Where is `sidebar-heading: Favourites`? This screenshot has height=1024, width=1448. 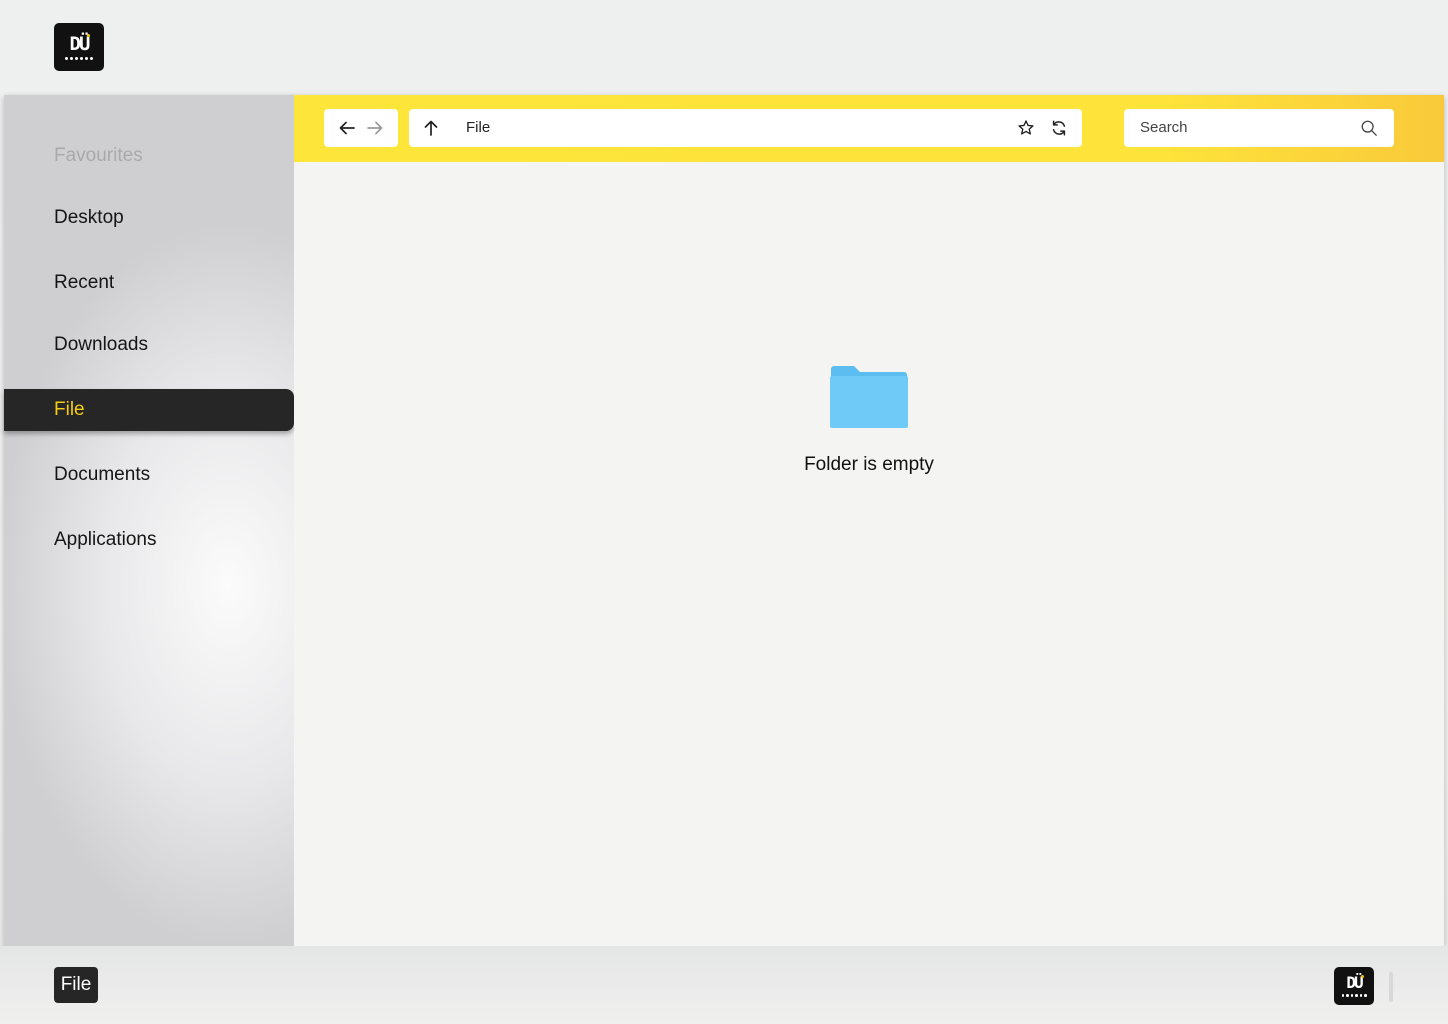 sidebar-heading: Favourites is located at coordinates (98, 155).